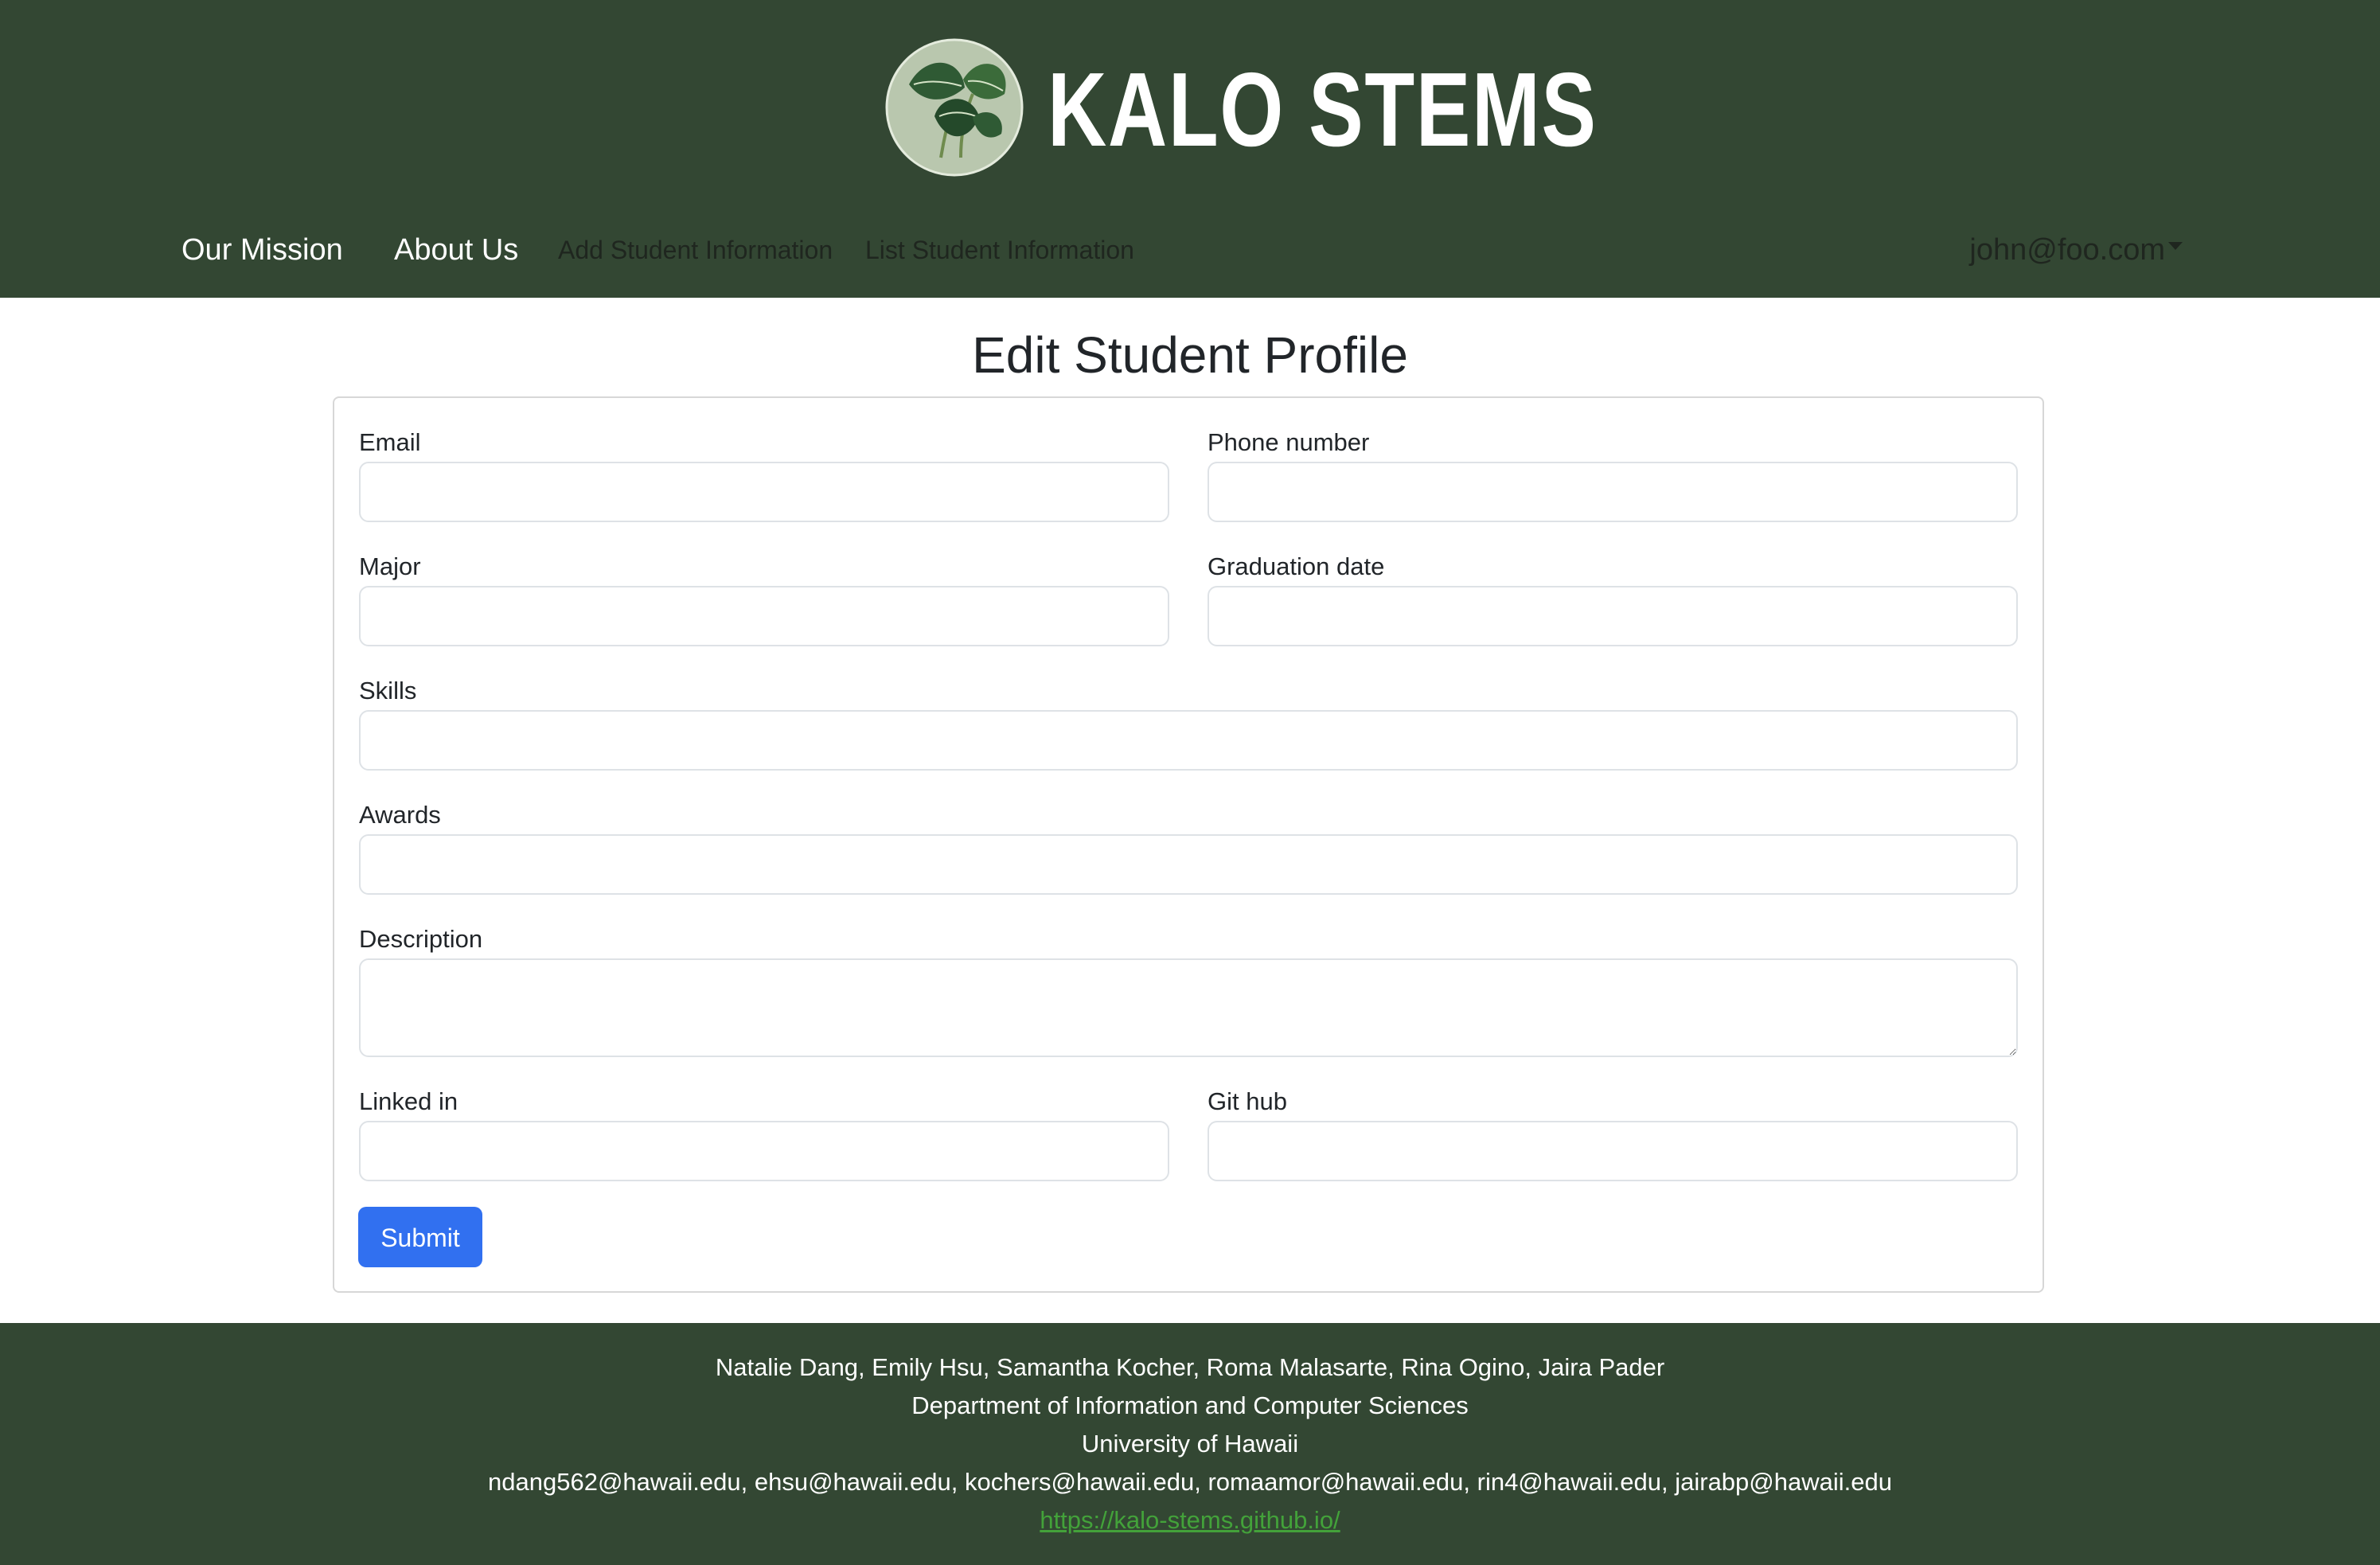 This screenshot has width=2380, height=1565. Describe the element at coordinates (1323, 110) in the screenshot. I see `brand-title: KALO STEMS` at that location.